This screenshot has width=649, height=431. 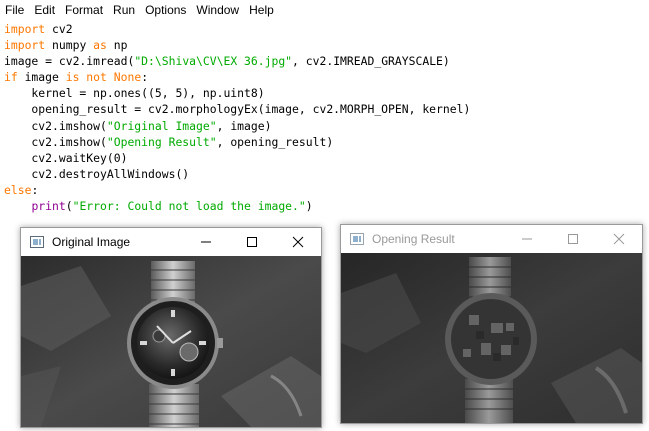 What do you see at coordinates (11, 77) in the screenshot?
I see `code-token: if` at bounding box center [11, 77].